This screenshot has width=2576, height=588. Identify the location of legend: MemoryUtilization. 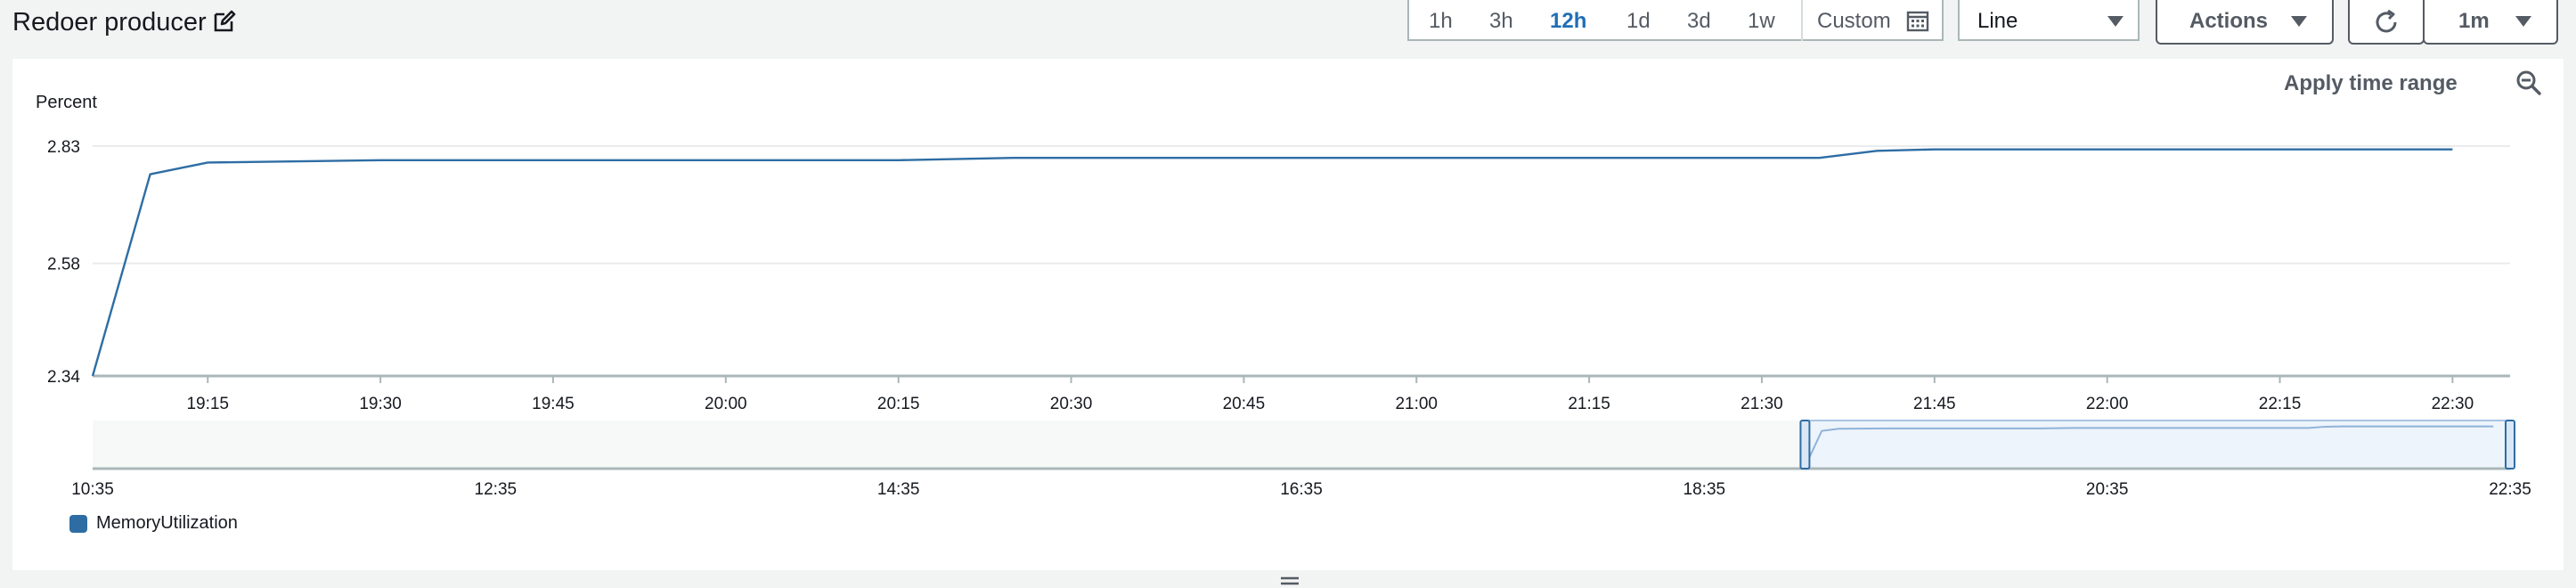
(154, 523).